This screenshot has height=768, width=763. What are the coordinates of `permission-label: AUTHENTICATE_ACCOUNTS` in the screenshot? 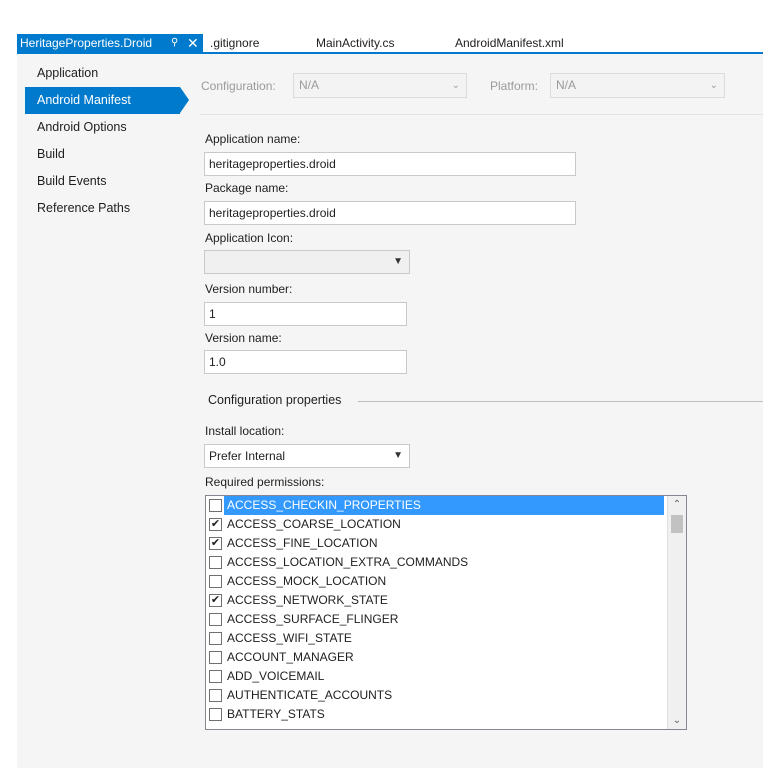 It's located at (310, 695).